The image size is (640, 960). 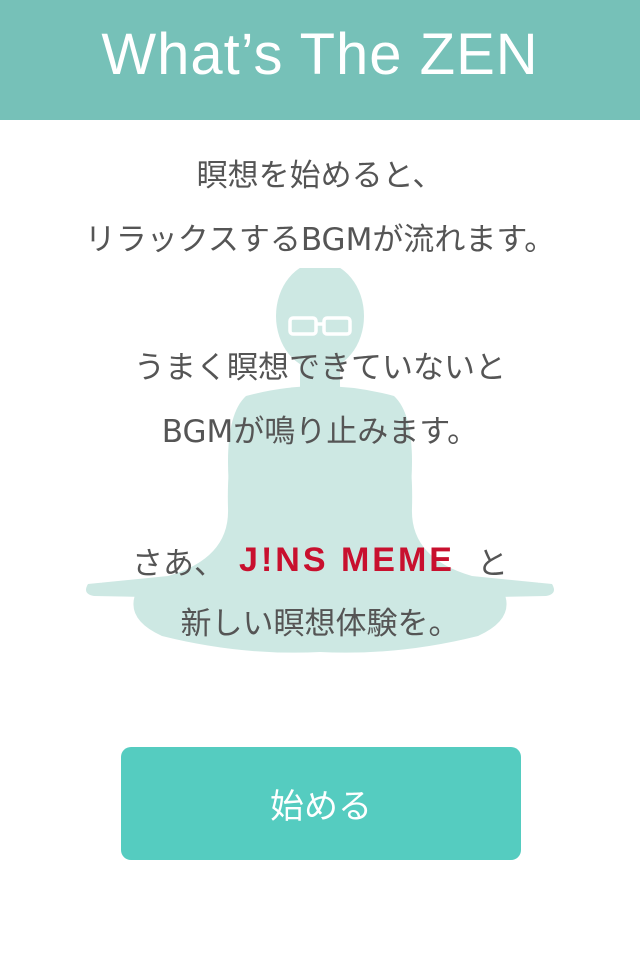 What do you see at coordinates (320, 432) in the screenshot?
I see `intro-line-4: BGMが鳴り止みます。` at bounding box center [320, 432].